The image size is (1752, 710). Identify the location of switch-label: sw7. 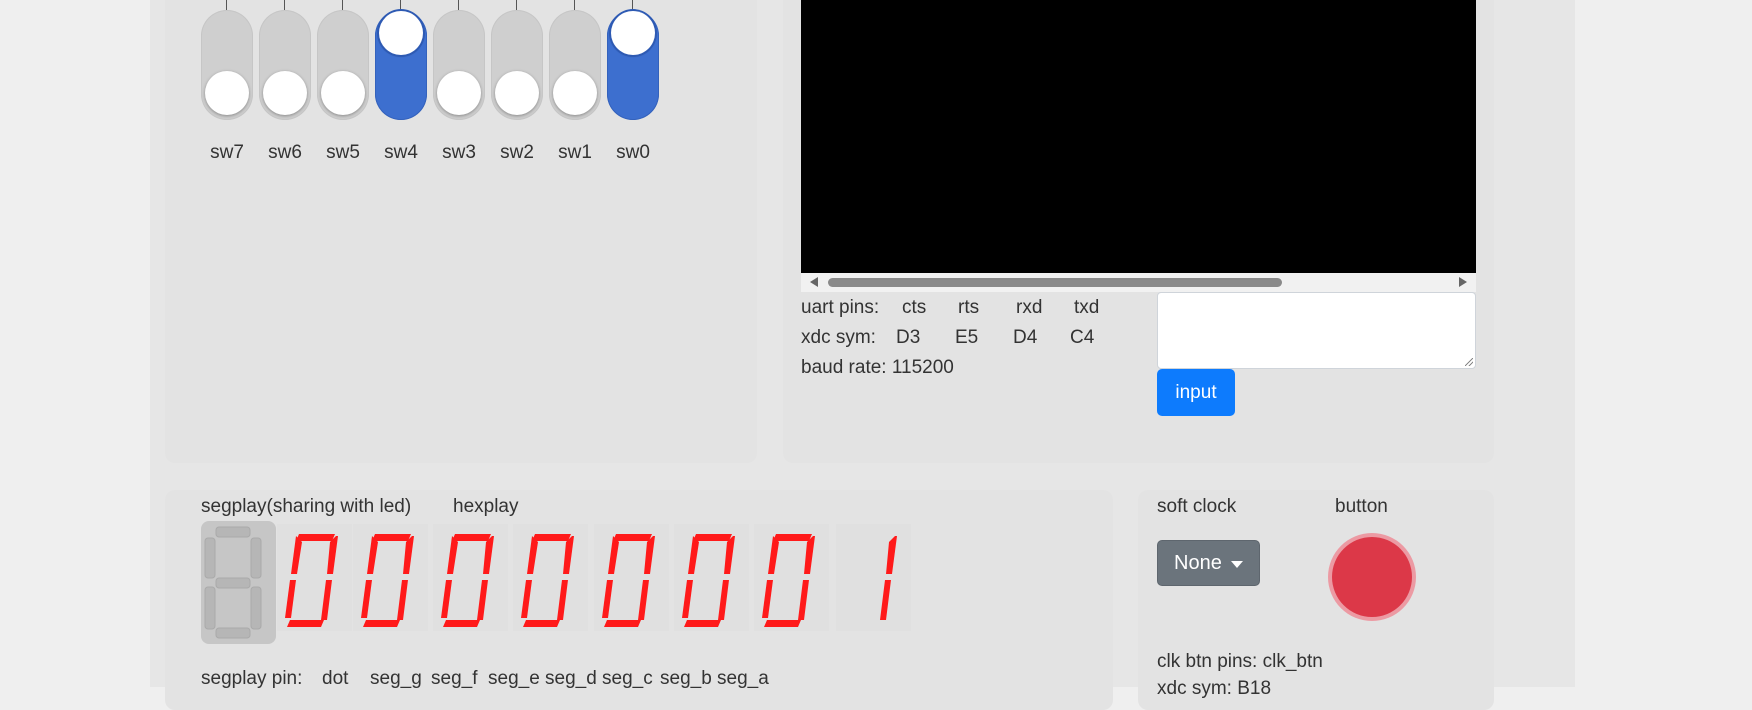
(227, 152).